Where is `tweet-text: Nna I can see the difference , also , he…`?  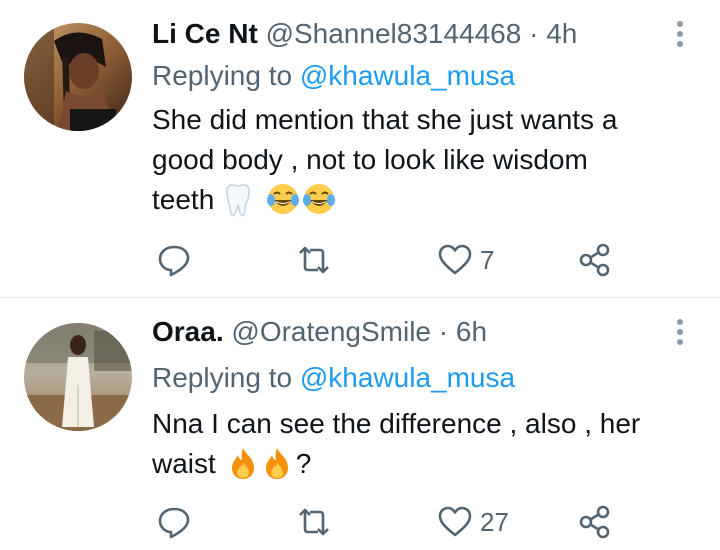 tweet-text: Nna I can see the difference , also , he… is located at coordinates (424, 444).